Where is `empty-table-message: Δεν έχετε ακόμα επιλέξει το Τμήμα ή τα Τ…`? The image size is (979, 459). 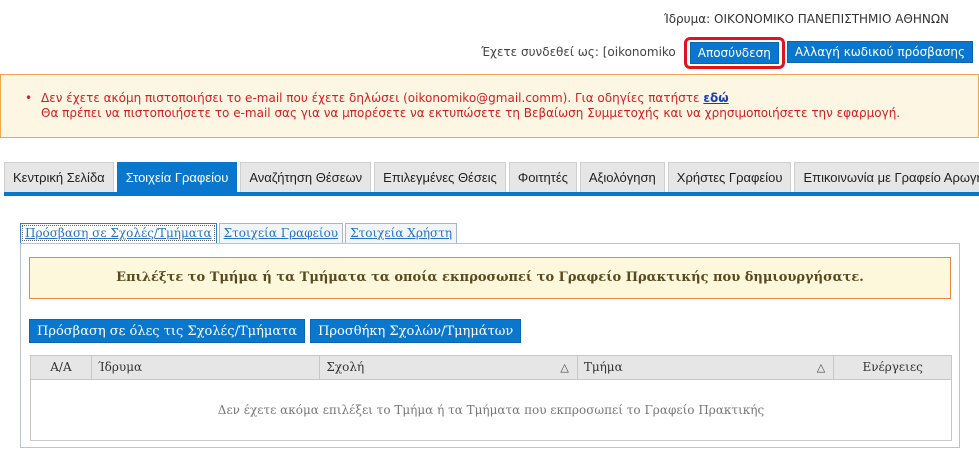 empty-table-message: Δεν έχετε ακόμα επιλέξει το Τμήμα ή τα Τ… is located at coordinates (491, 410).